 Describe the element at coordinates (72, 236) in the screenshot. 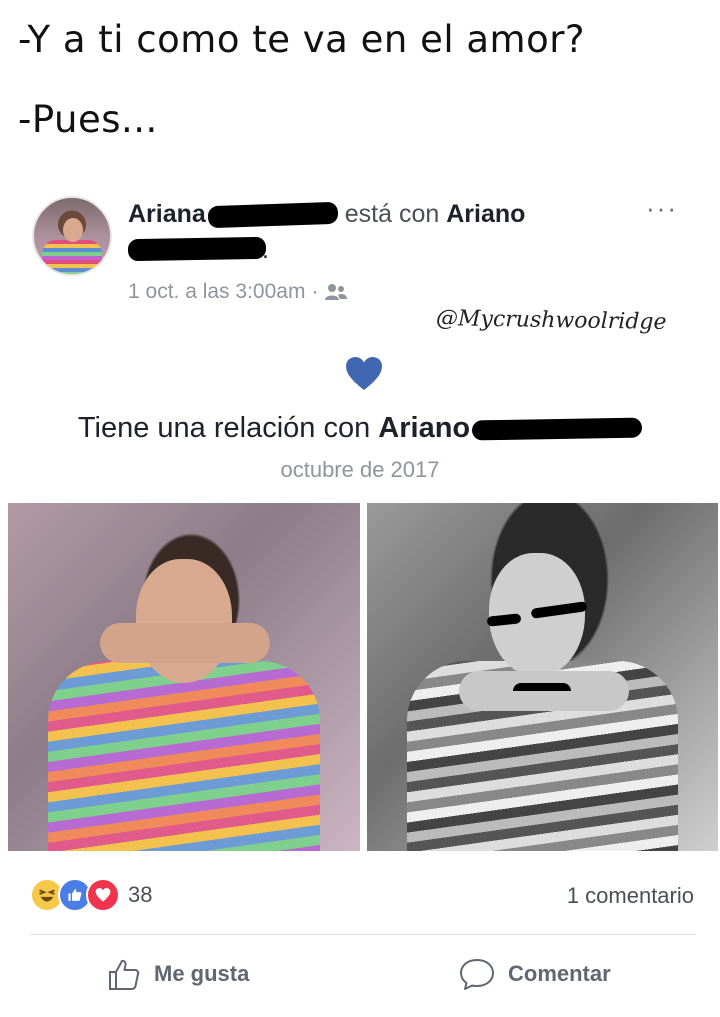

I see `author-avatar` at that location.